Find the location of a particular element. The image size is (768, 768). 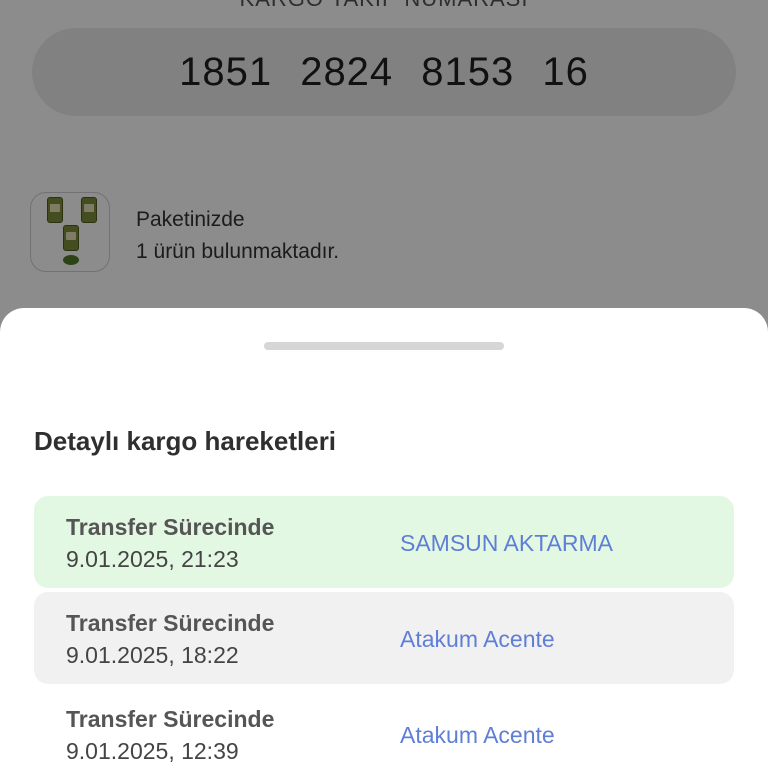

movement-time: 9.01.2025, 21:23 is located at coordinates (152, 559).